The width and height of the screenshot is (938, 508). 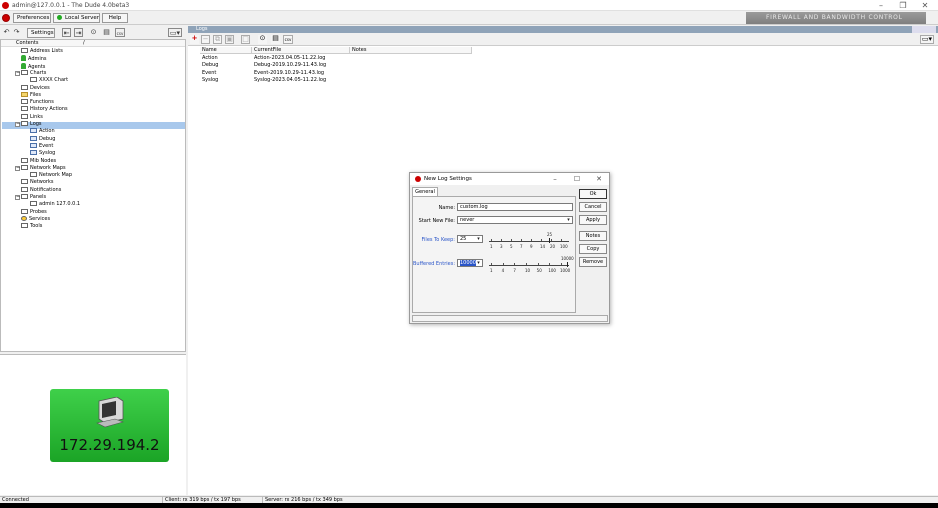 What do you see at coordinates (927, 39) in the screenshot?
I see `logs-view-menu-icon: ▭▾` at bounding box center [927, 39].